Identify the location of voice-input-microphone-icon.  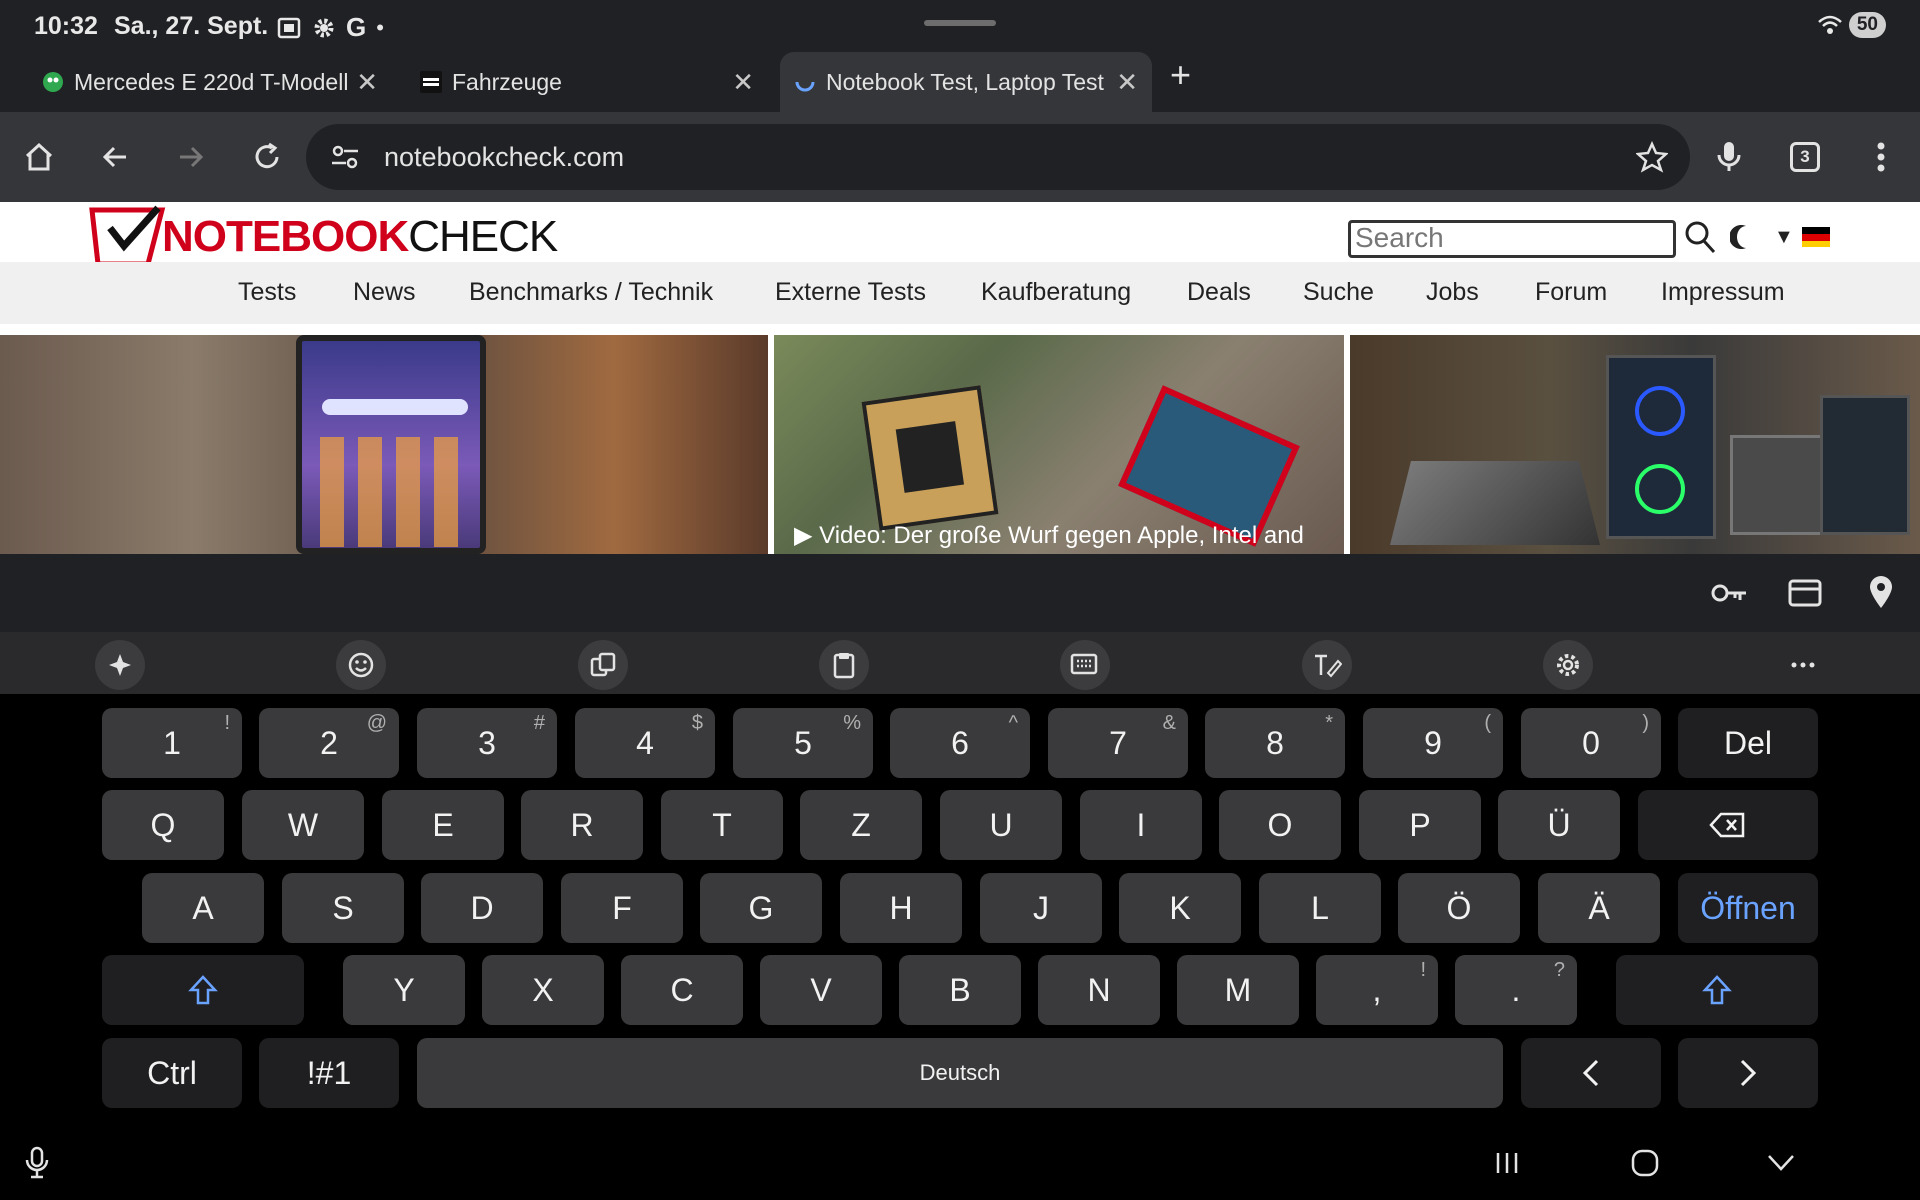
(37, 1163).